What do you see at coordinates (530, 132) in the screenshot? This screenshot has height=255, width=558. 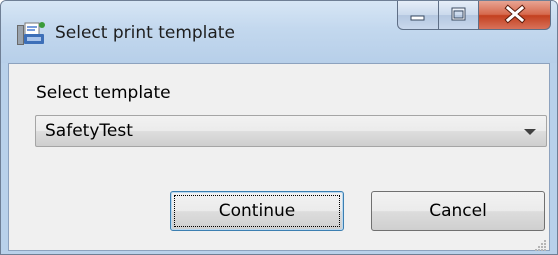 I see `chevron-down-icon` at bounding box center [530, 132].